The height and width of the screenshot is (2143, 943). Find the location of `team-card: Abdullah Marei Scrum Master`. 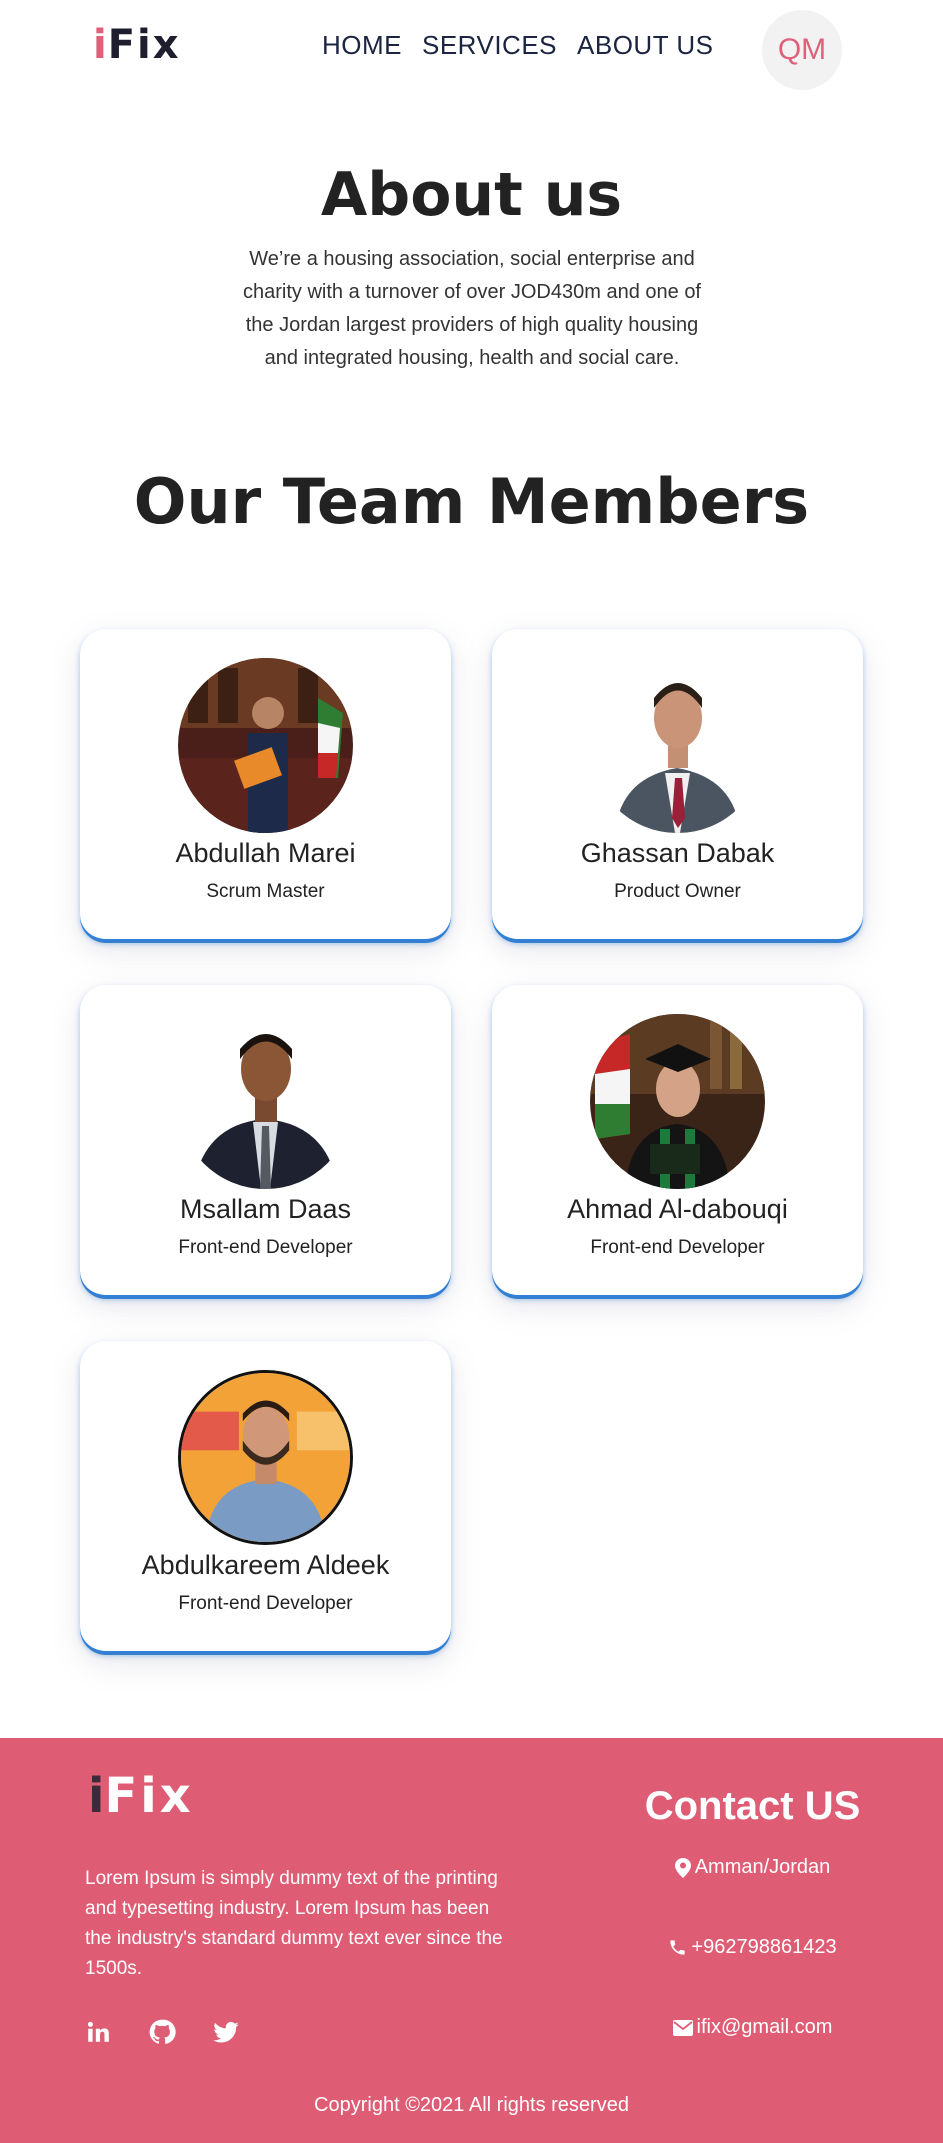

team-card: Abdullah Marei Scrum Master is located at coordinates (265, 785).